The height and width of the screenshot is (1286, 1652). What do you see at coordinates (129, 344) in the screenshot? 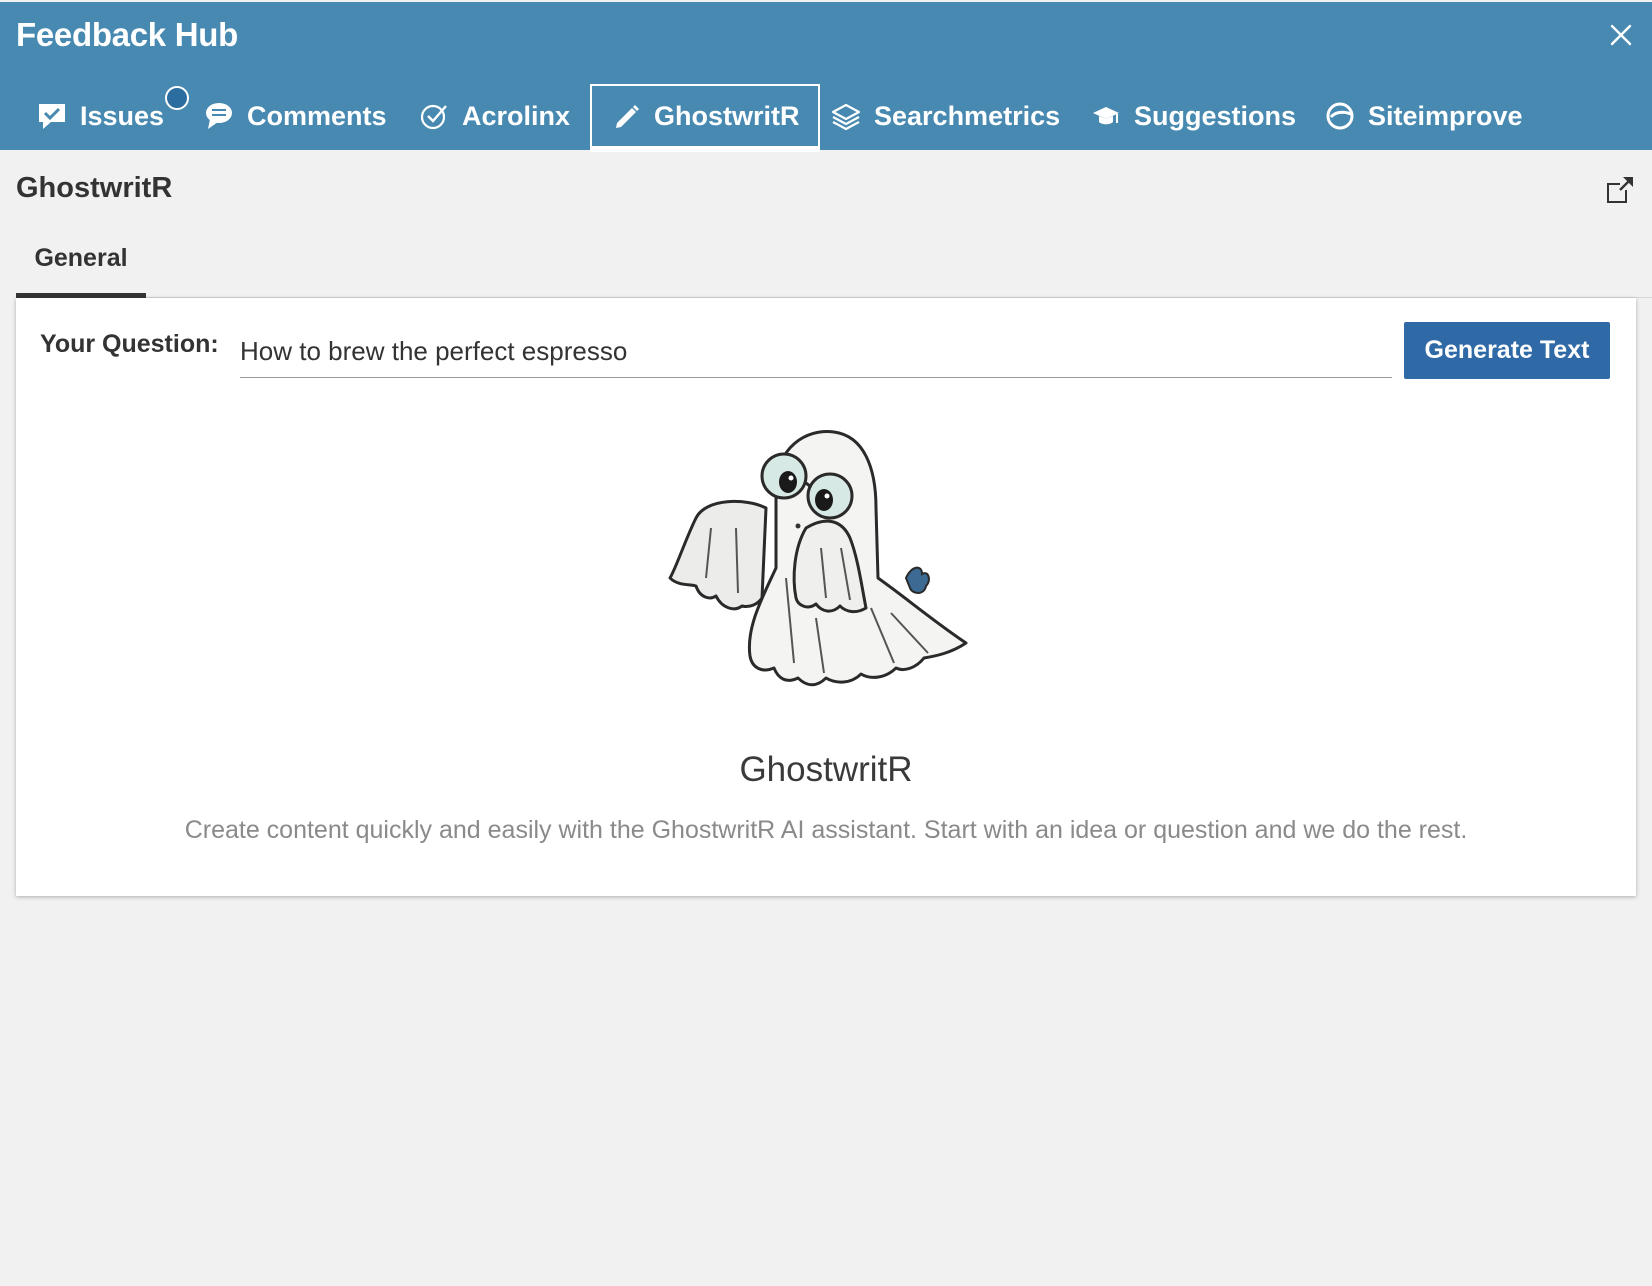
I see `question-label: Your Question:` at bounding box center [129, 344].